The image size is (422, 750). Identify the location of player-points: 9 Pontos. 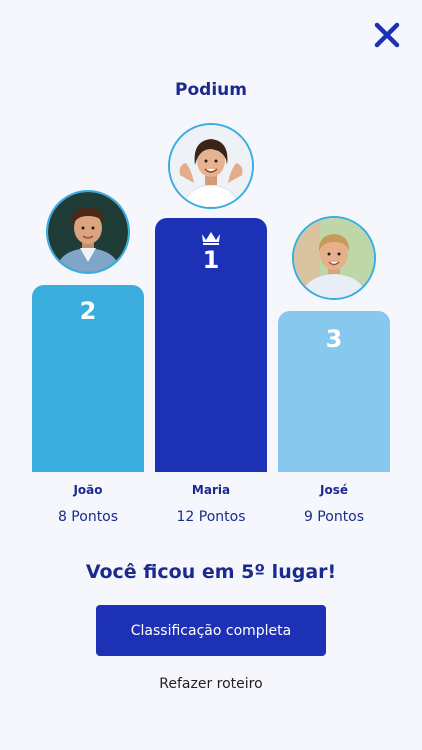
(334, 517).